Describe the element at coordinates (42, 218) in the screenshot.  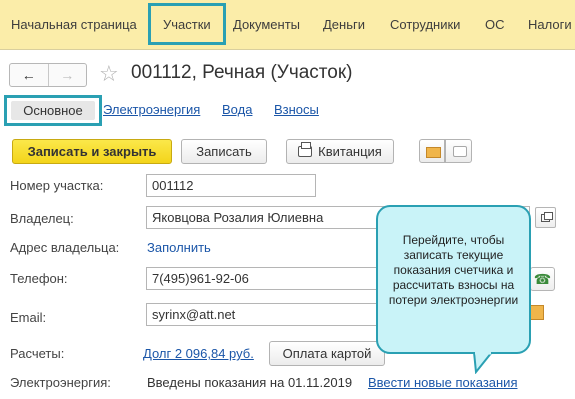
I see `owner-label: Владелец:` at that location.